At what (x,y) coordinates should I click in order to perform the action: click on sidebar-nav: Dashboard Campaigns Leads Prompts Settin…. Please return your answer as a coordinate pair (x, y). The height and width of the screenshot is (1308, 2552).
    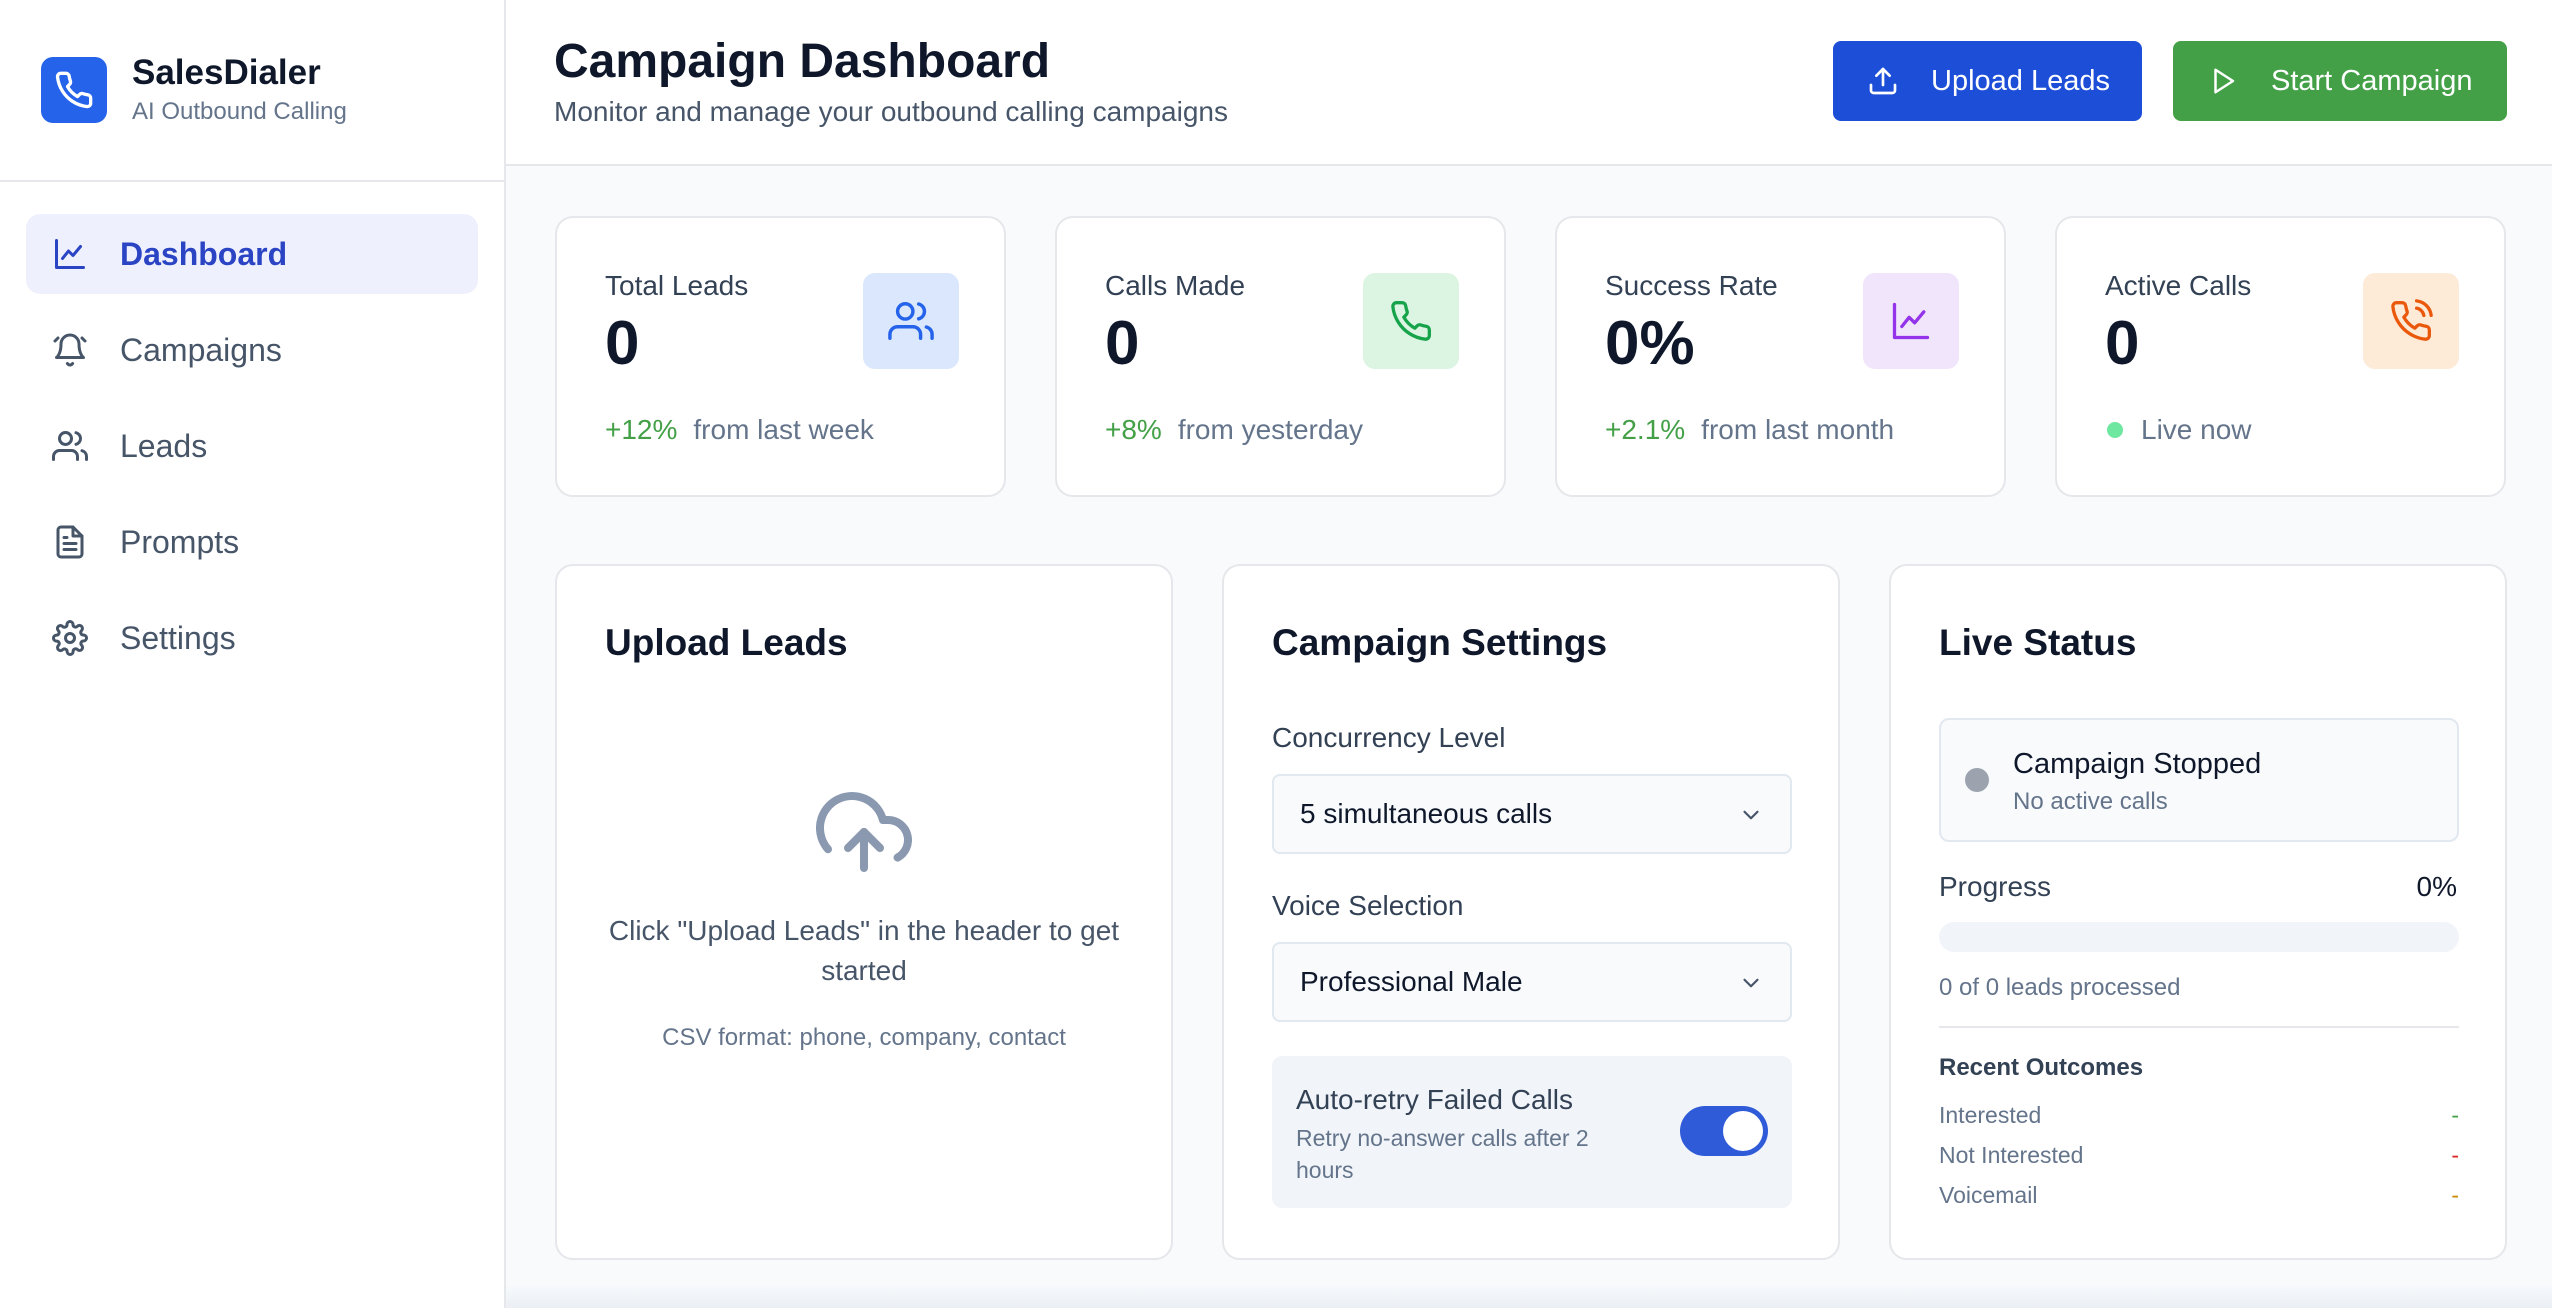
    Looking at the image, I should click on (252, 430).